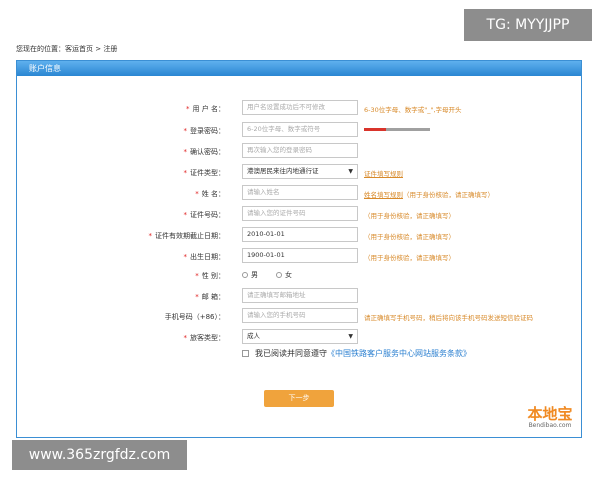  I want to click on name-hint: 姓名填写规则（用于身份核验，请正确填写）, so click(429, 195).